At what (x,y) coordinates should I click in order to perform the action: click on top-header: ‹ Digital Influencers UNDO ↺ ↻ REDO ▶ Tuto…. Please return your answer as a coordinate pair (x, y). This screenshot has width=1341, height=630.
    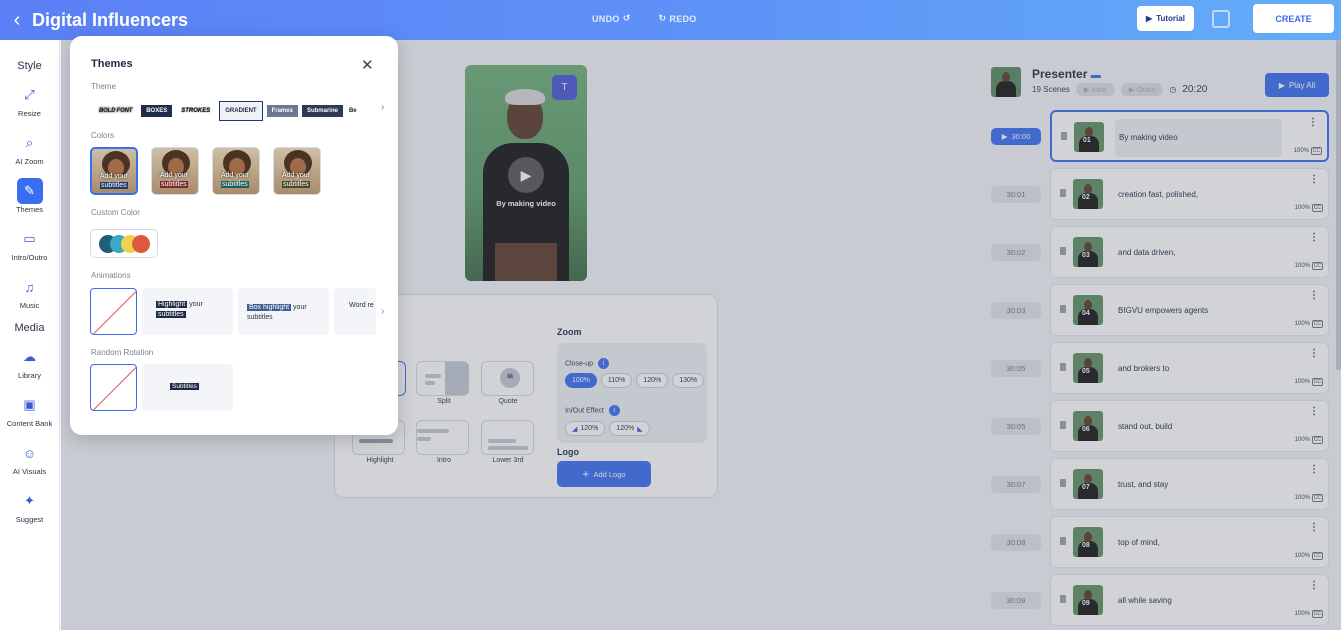
    Looking at the image, I should click on (670, 20).